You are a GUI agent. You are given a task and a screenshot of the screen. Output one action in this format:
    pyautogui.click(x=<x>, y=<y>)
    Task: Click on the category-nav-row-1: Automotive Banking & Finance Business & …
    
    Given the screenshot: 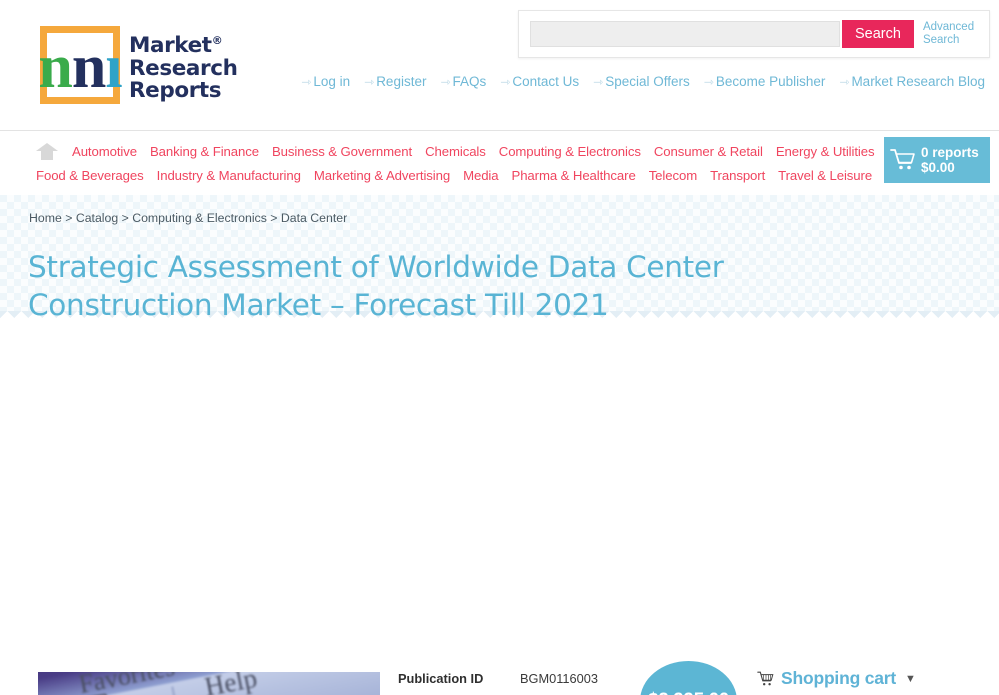 What is the action you would take?
    pyautogui.click(x=455, y=151)
    